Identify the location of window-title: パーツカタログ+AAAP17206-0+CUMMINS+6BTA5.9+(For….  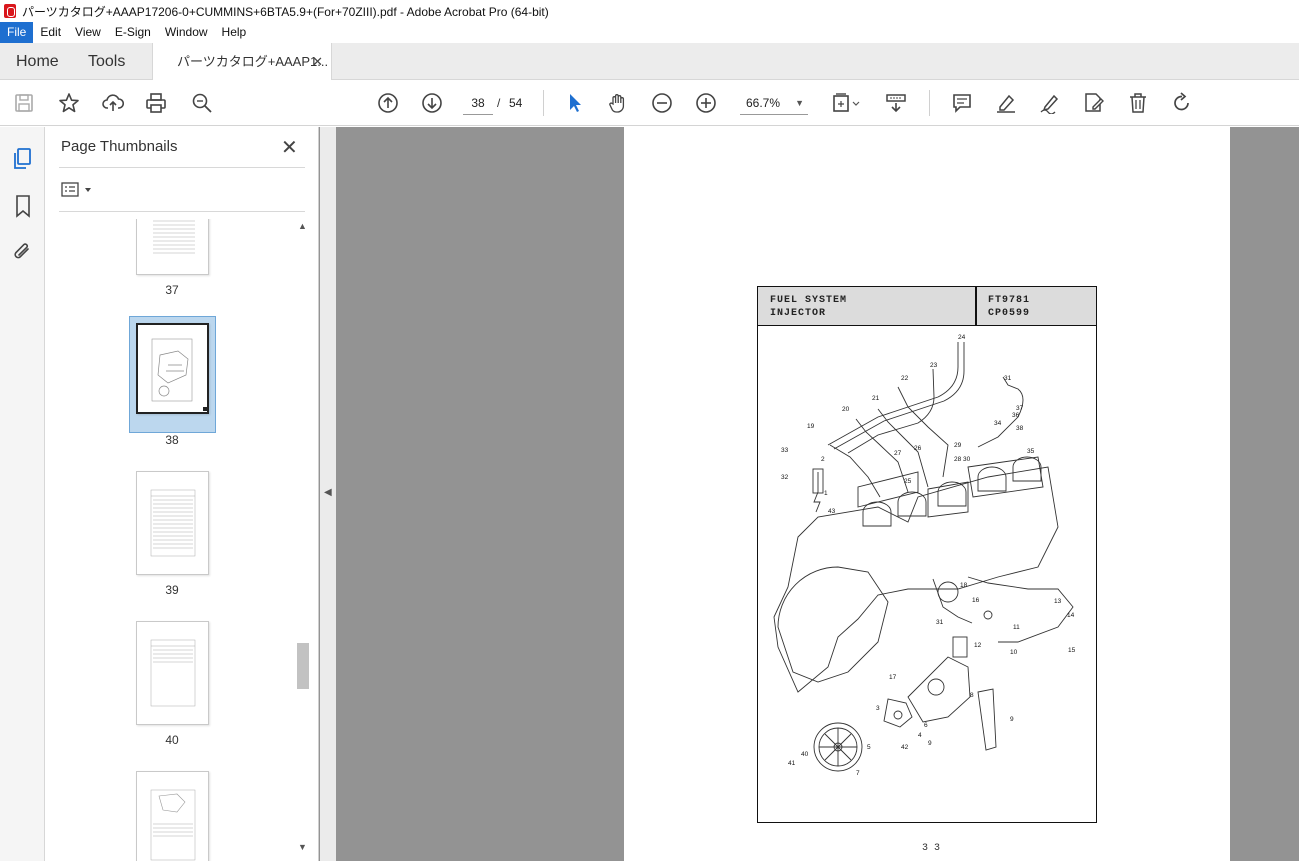
(285, 11).